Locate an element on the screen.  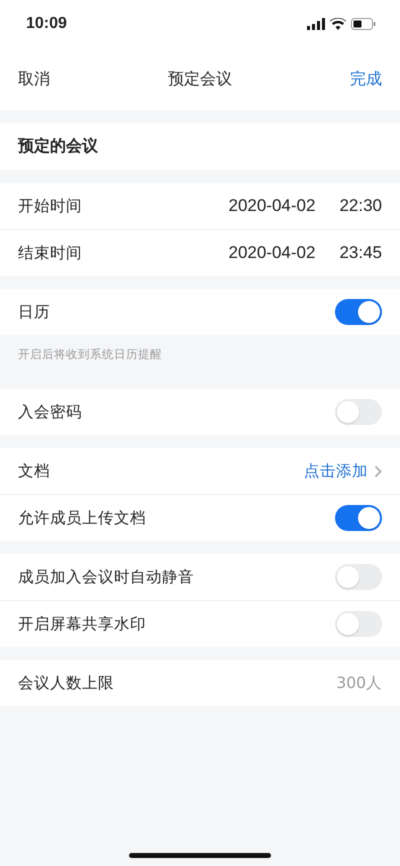
setting-label: 开启屏幕共享水印 is located at coordinates (82, 624).